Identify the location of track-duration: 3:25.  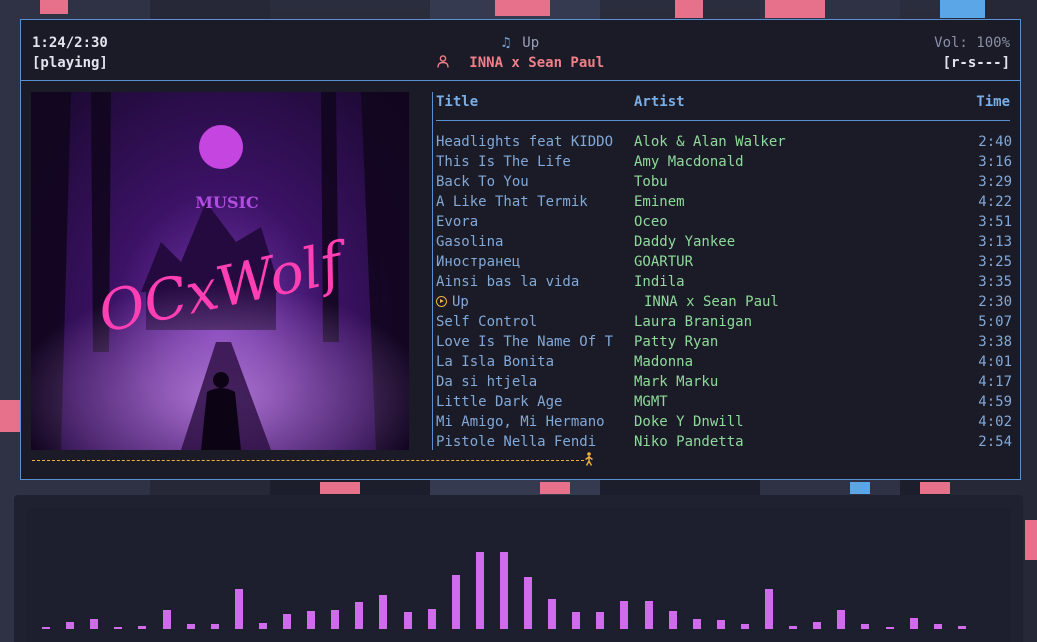
(995, 262).